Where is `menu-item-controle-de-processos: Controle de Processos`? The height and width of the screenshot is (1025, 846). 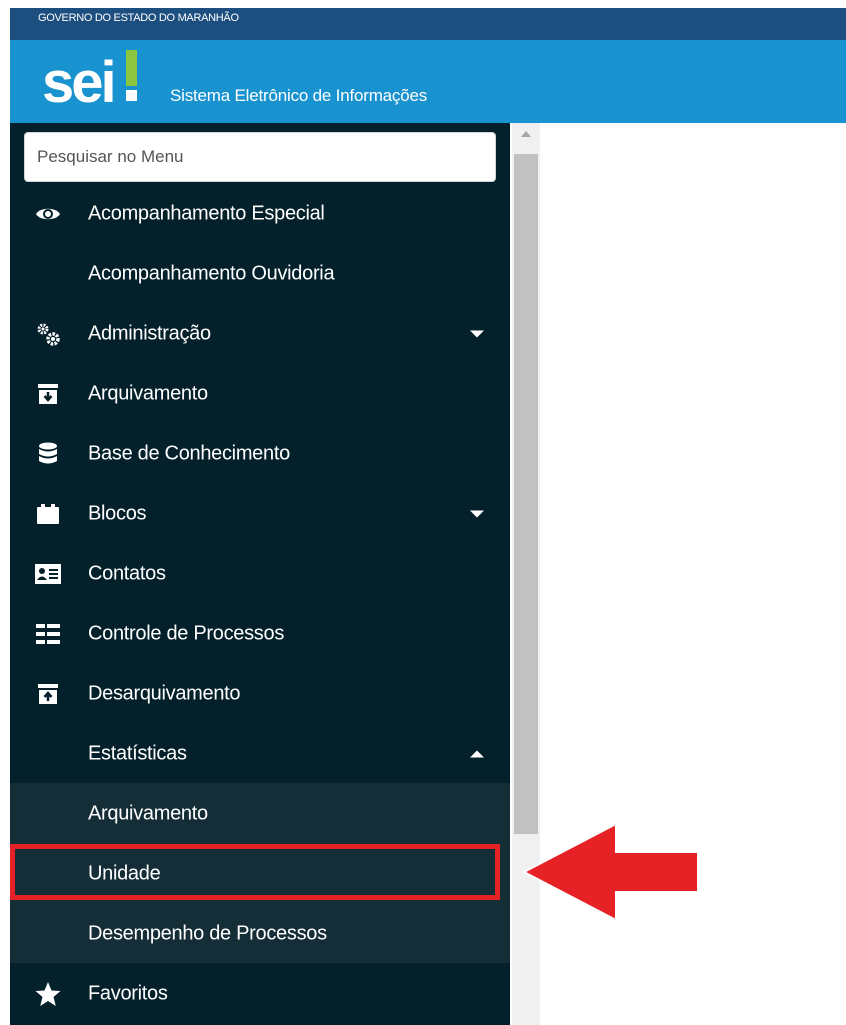 menu-item-controle-de-processos: Controle de Processos is located at coordinates (260, 634).